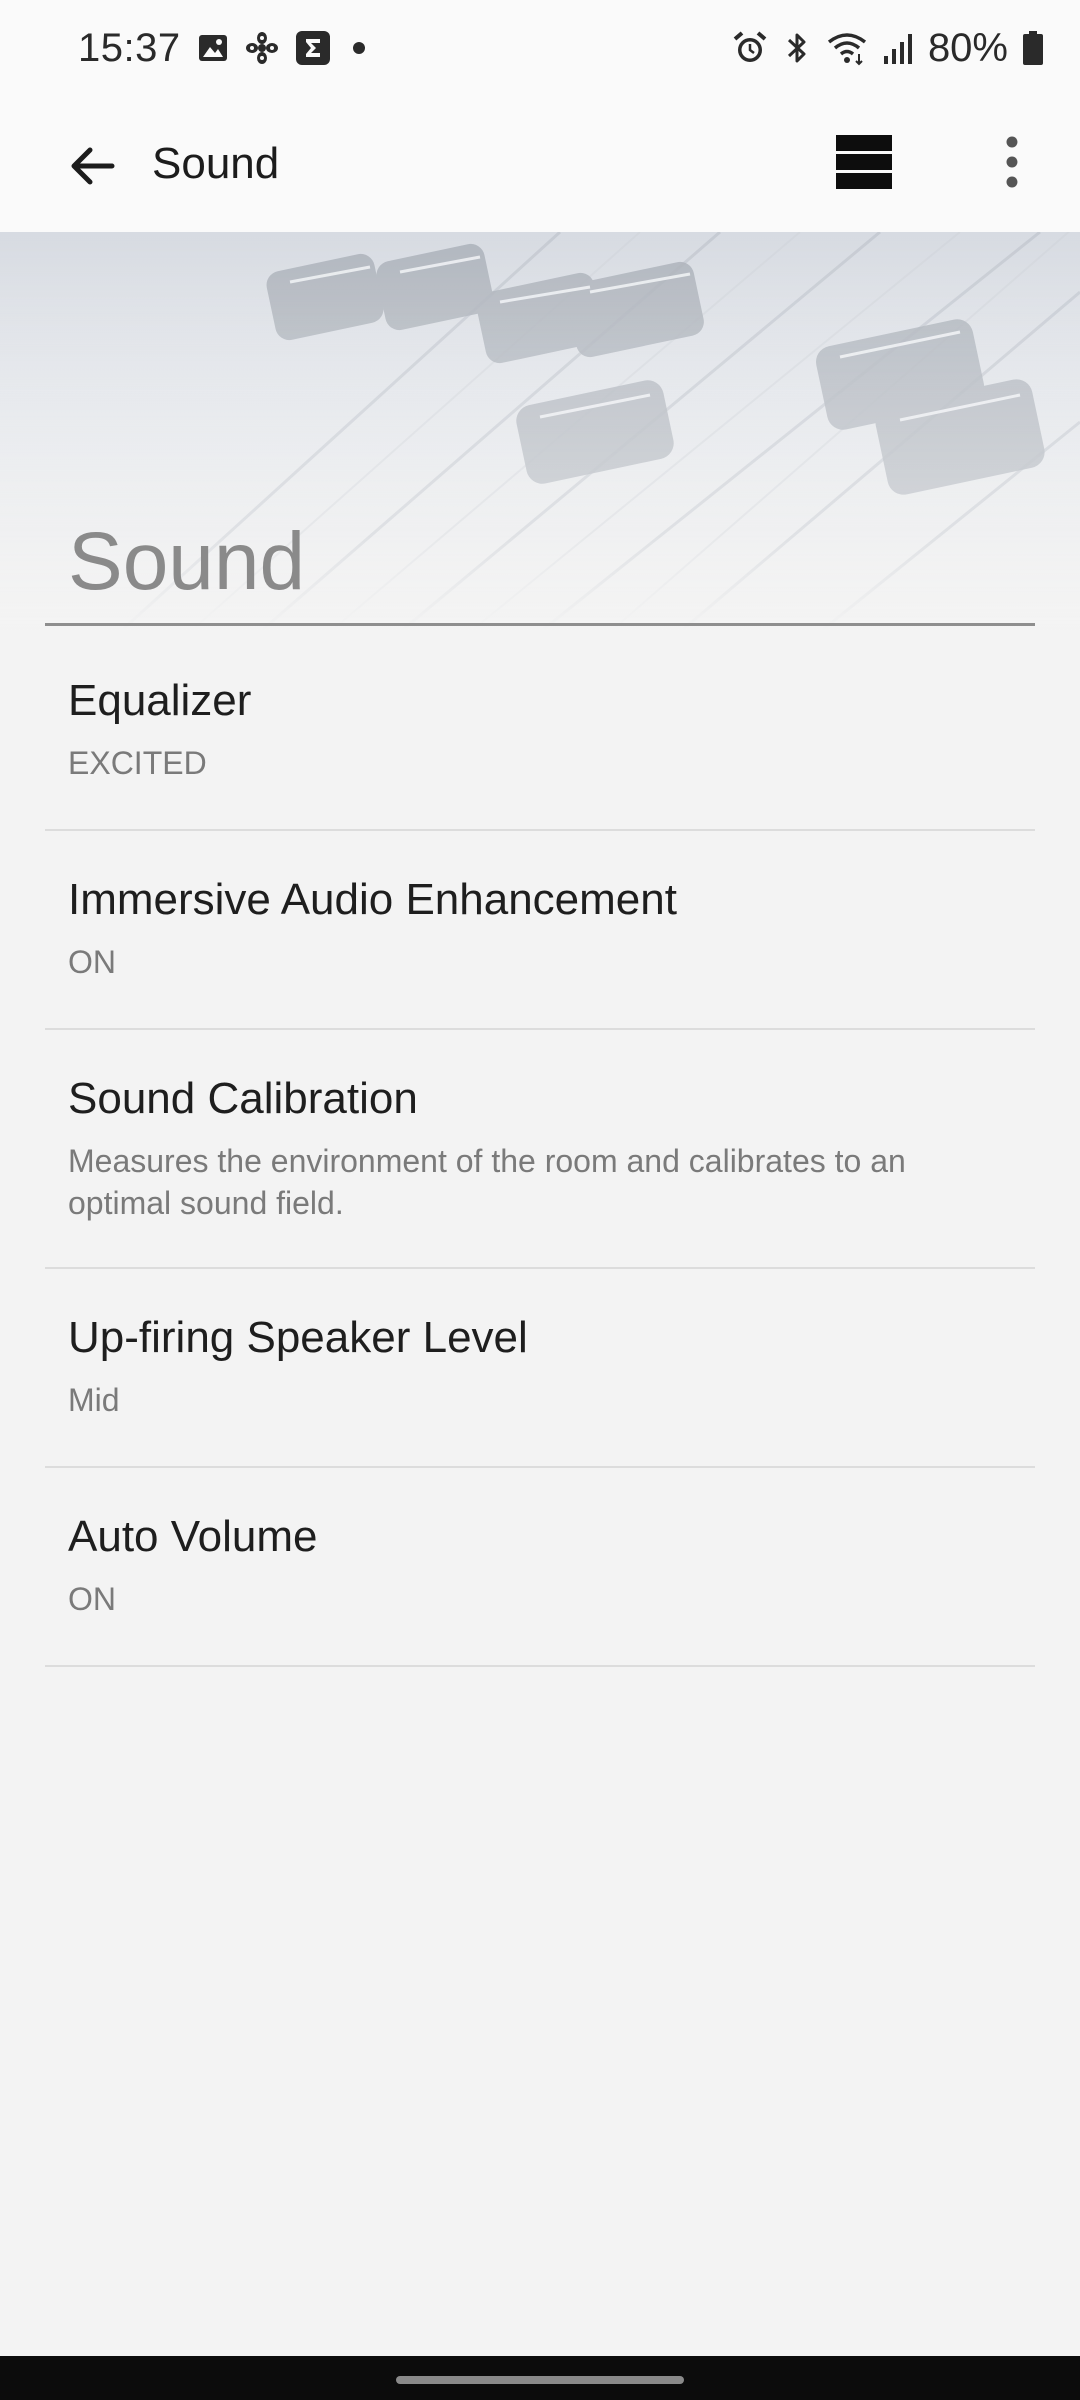  Describe the element at coordinates (898, 48) in the screenshot. I see `signal-icon` at that location.